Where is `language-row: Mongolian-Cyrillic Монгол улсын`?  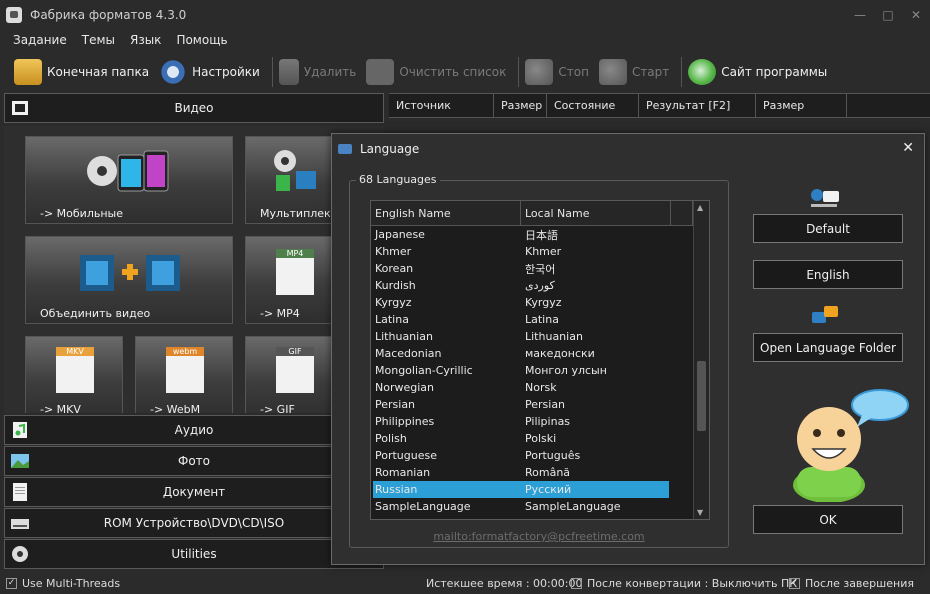 language-row: Mongolian-Cyrillic Монгол улсын is located at coordinates (532, 370).